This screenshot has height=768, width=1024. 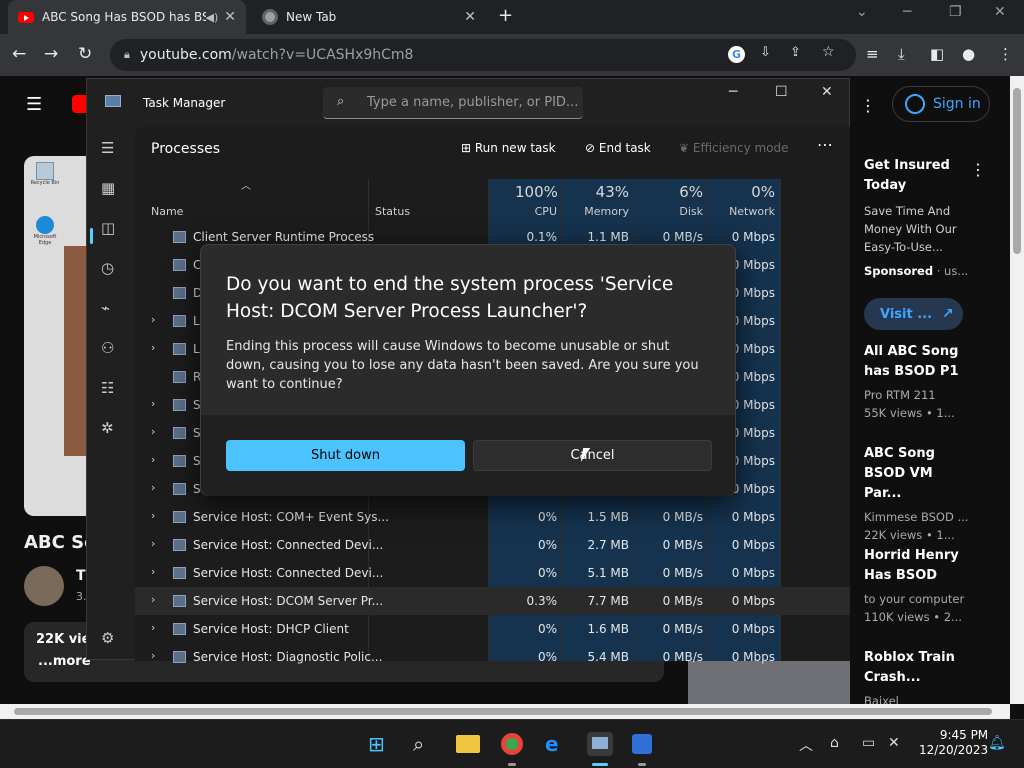 What do you see at coordinates (937, 54) in the screenshot?
I see `side-panel-icon: ◧` at bounding box center [937, 54].